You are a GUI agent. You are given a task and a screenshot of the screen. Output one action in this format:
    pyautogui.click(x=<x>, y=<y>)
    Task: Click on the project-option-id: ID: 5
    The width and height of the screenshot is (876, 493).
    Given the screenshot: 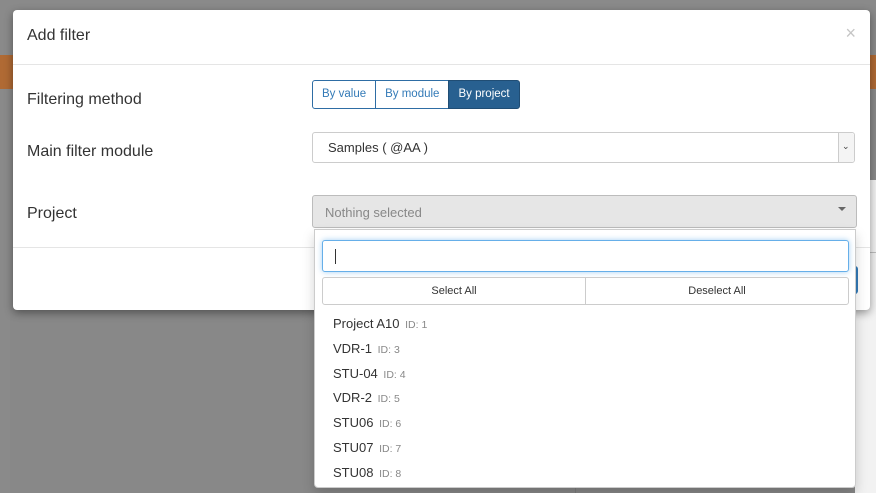 What is the action you would take?
    pyautogui.click(x=388, y=399)
    